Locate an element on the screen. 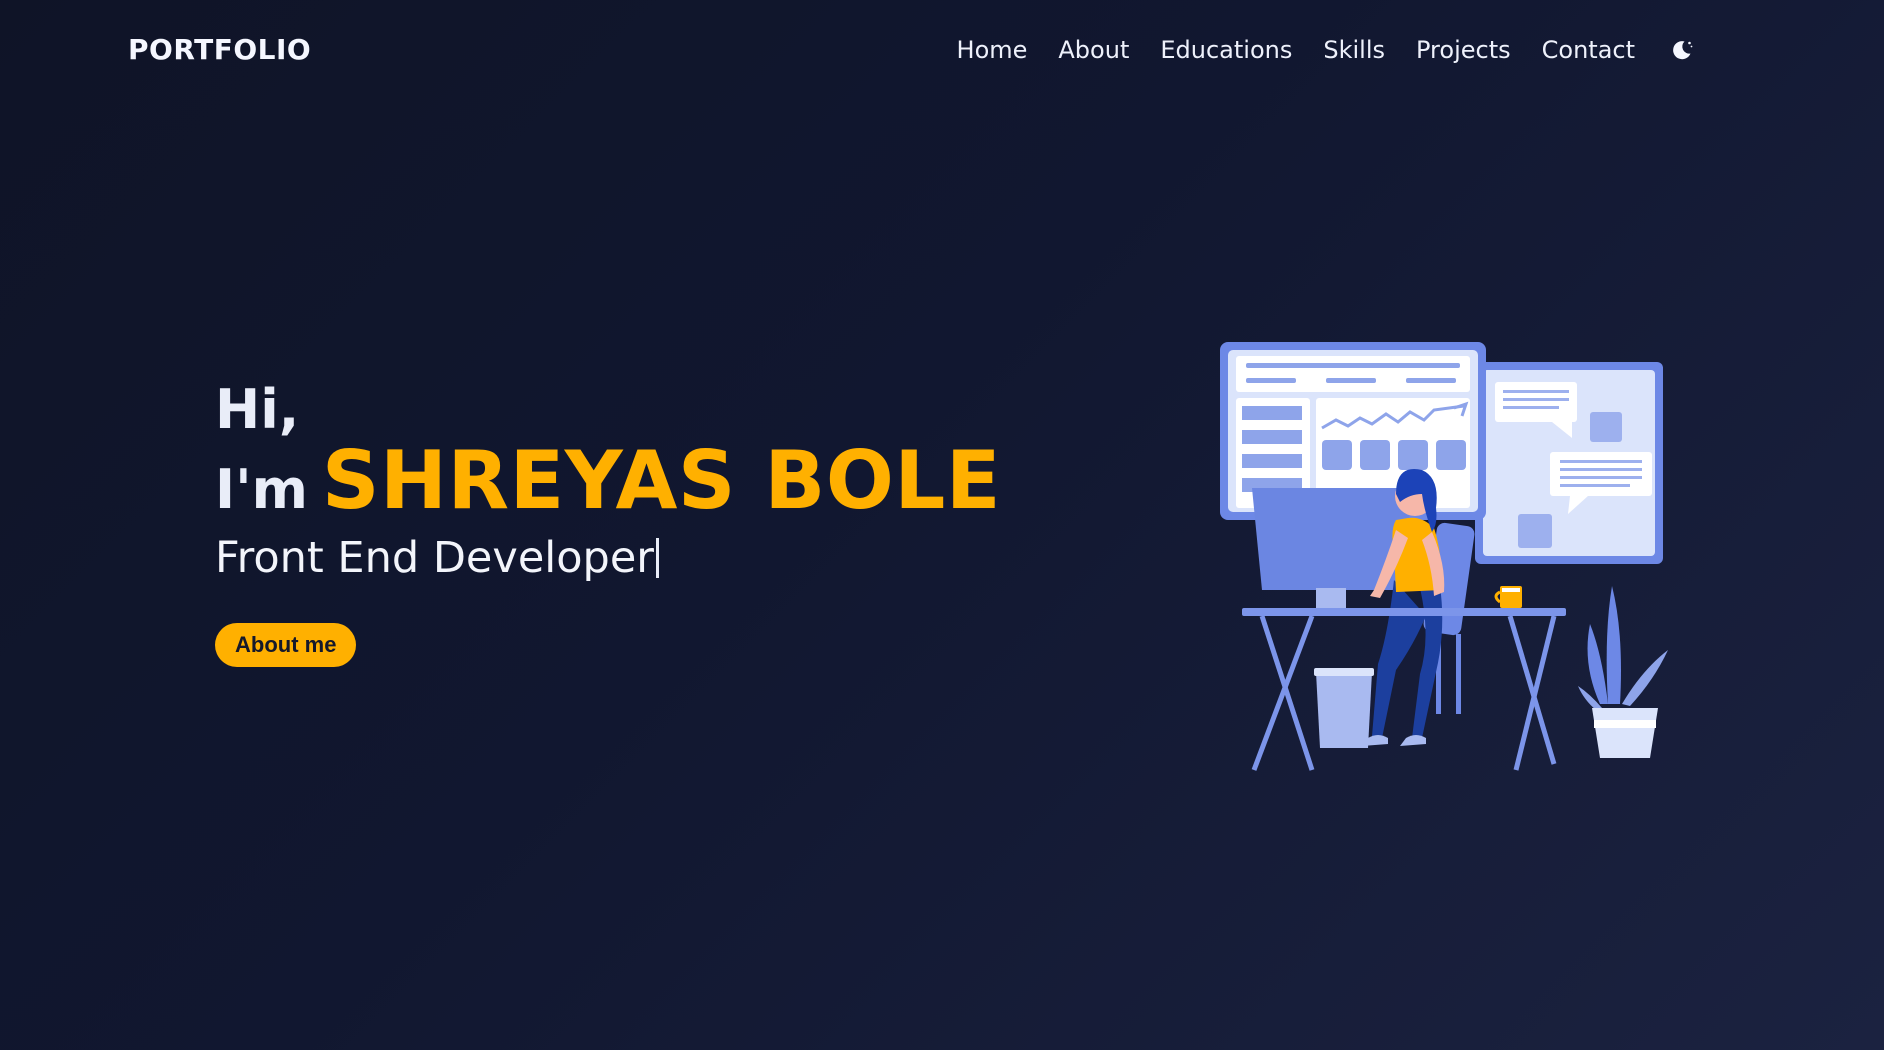 The height and width of the screenshot is (1050, 1884). hero-greeting: Hi, is located at coordinates (257, 409).